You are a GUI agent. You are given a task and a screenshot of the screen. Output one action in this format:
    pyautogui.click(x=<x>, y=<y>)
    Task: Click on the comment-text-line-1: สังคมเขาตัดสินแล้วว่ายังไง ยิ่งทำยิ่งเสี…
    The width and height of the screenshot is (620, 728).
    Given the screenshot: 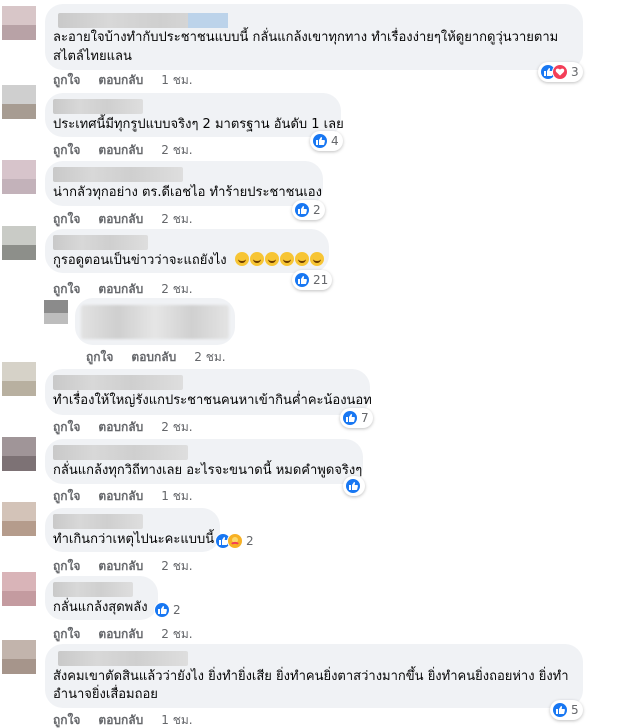 What is the action you would take?
    pyautogui.click(x=311, y=676)
    